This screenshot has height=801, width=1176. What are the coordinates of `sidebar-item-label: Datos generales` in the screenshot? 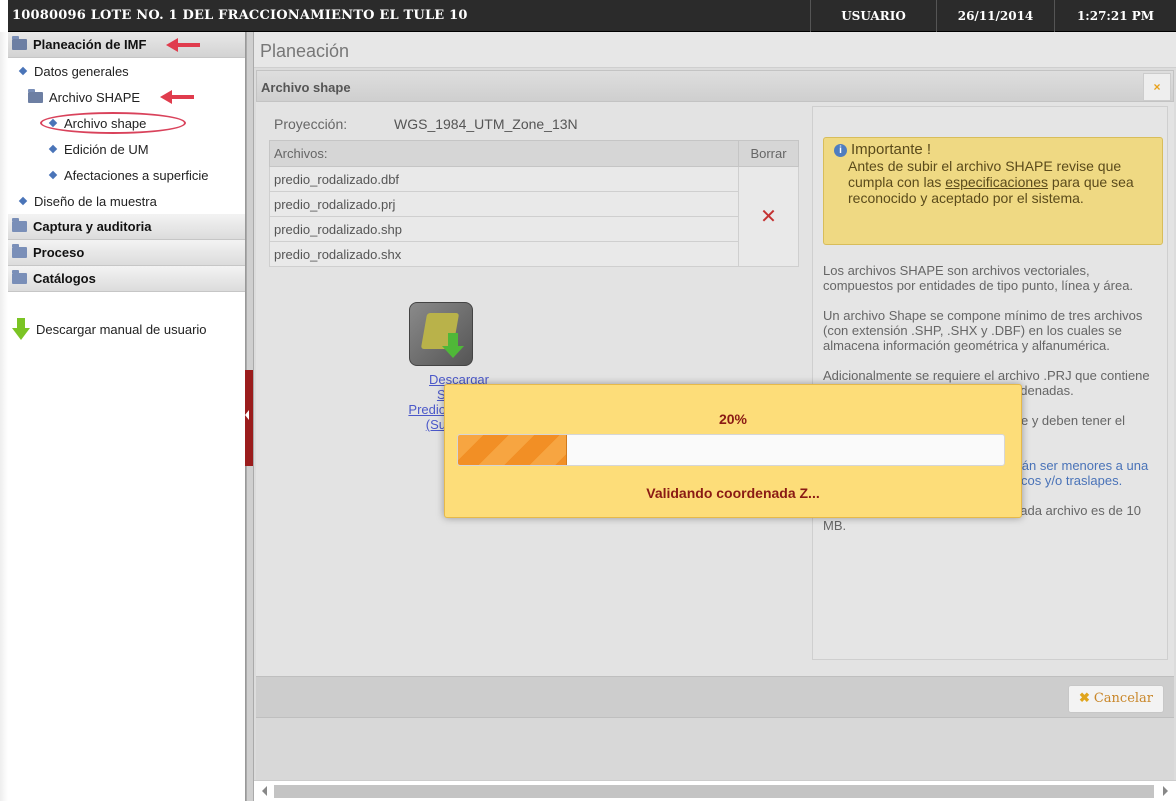 It's located at (81, 71).